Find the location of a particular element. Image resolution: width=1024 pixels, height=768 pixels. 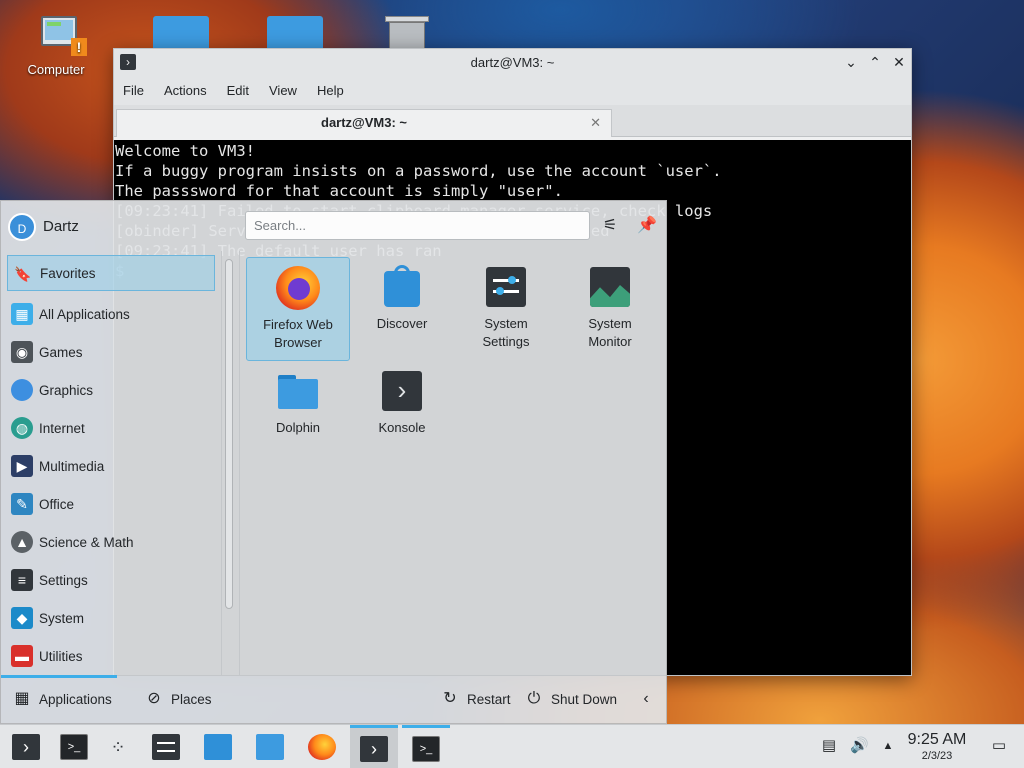

category-settings: ≡ Settings is located at coordinates (112, 580).